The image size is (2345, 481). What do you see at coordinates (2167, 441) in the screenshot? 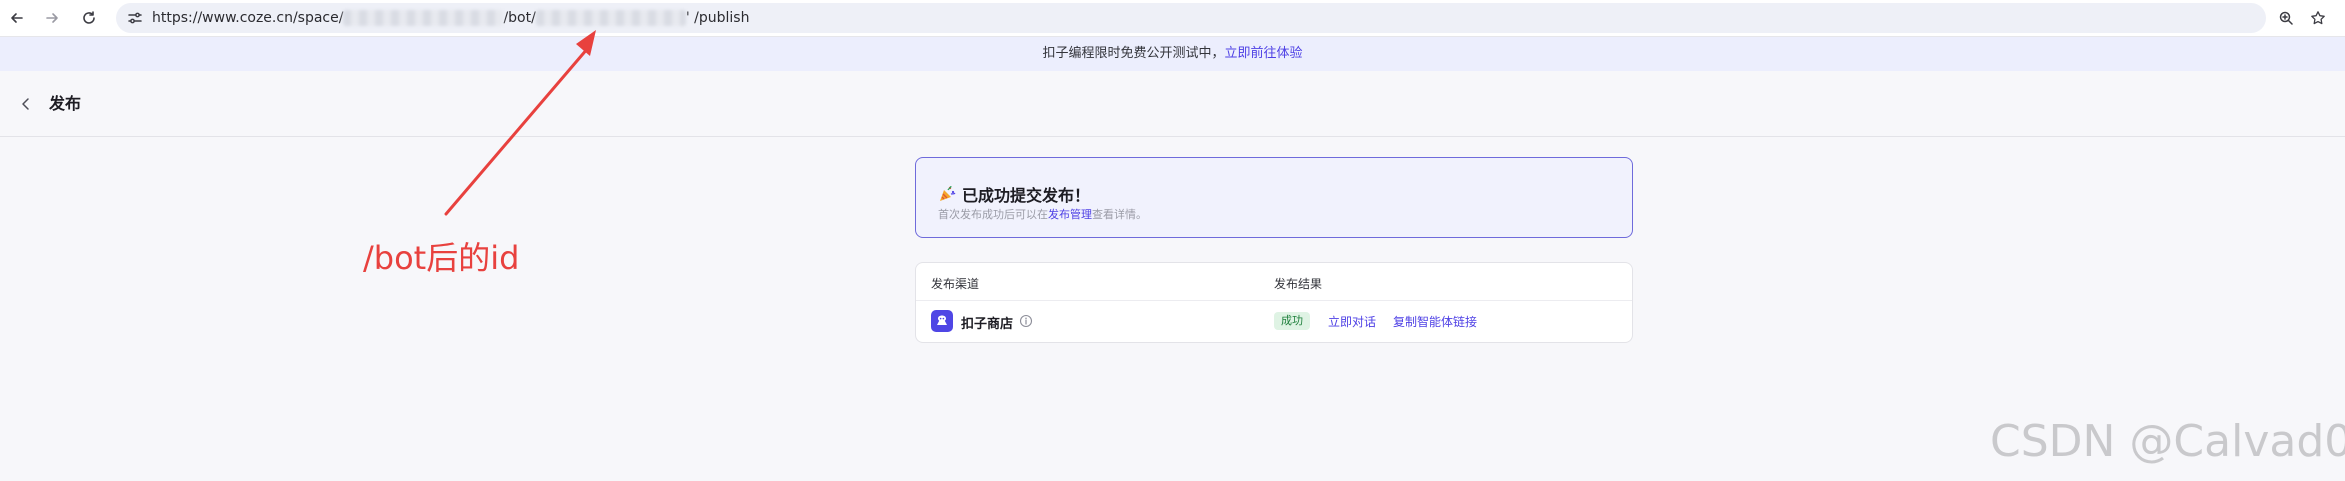
I see `watermark: CSDN @Calvad0s` at bounding box center [2167, 441].